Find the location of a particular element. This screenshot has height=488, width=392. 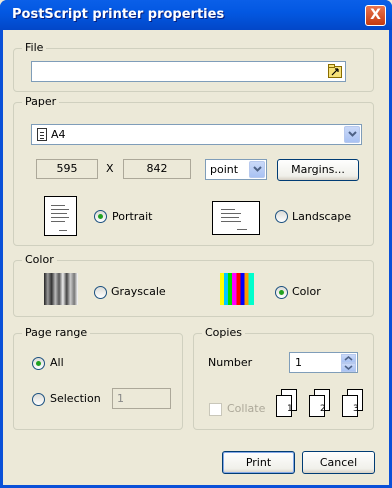

grayscale-radio is located at coordinates (100, 292).